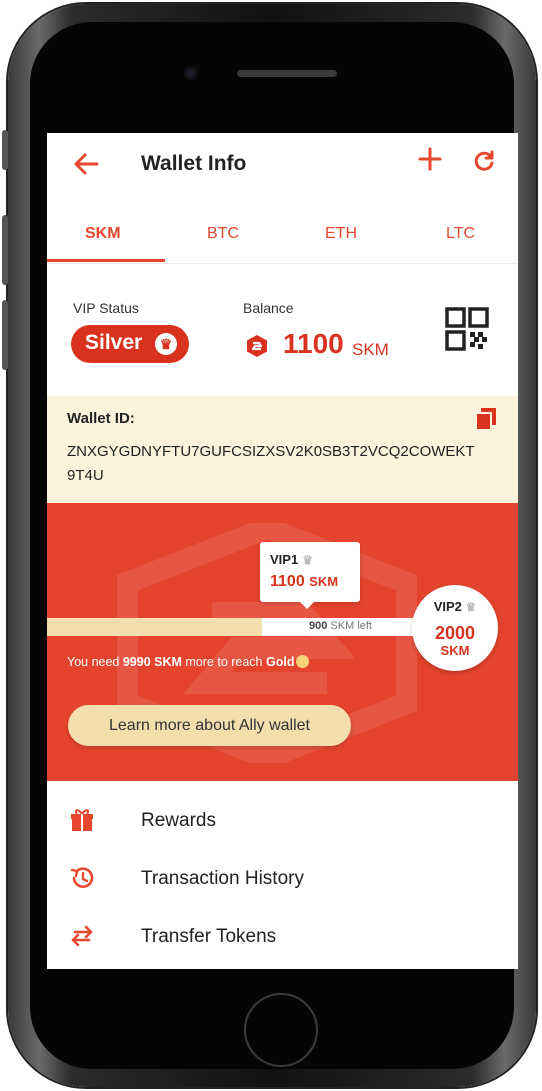  Describe the element at coordinates (222, 878) in the screenshot. I see `menu-label: Transaction History` at that location.